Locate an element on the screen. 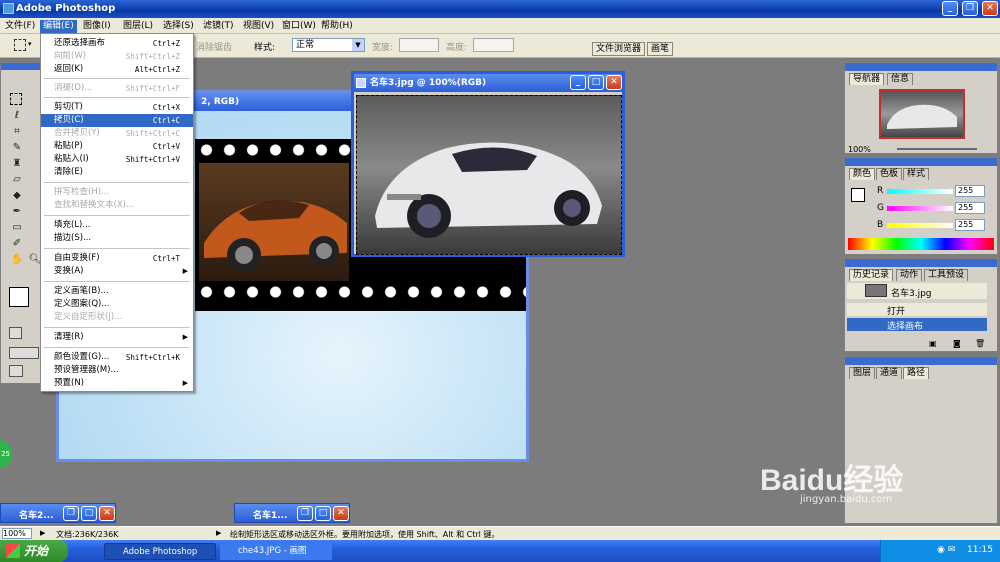 Image resolution: width=1000 pixels, height=562 pixels. b-value-input: 255 is located at coordinates (970, 225).